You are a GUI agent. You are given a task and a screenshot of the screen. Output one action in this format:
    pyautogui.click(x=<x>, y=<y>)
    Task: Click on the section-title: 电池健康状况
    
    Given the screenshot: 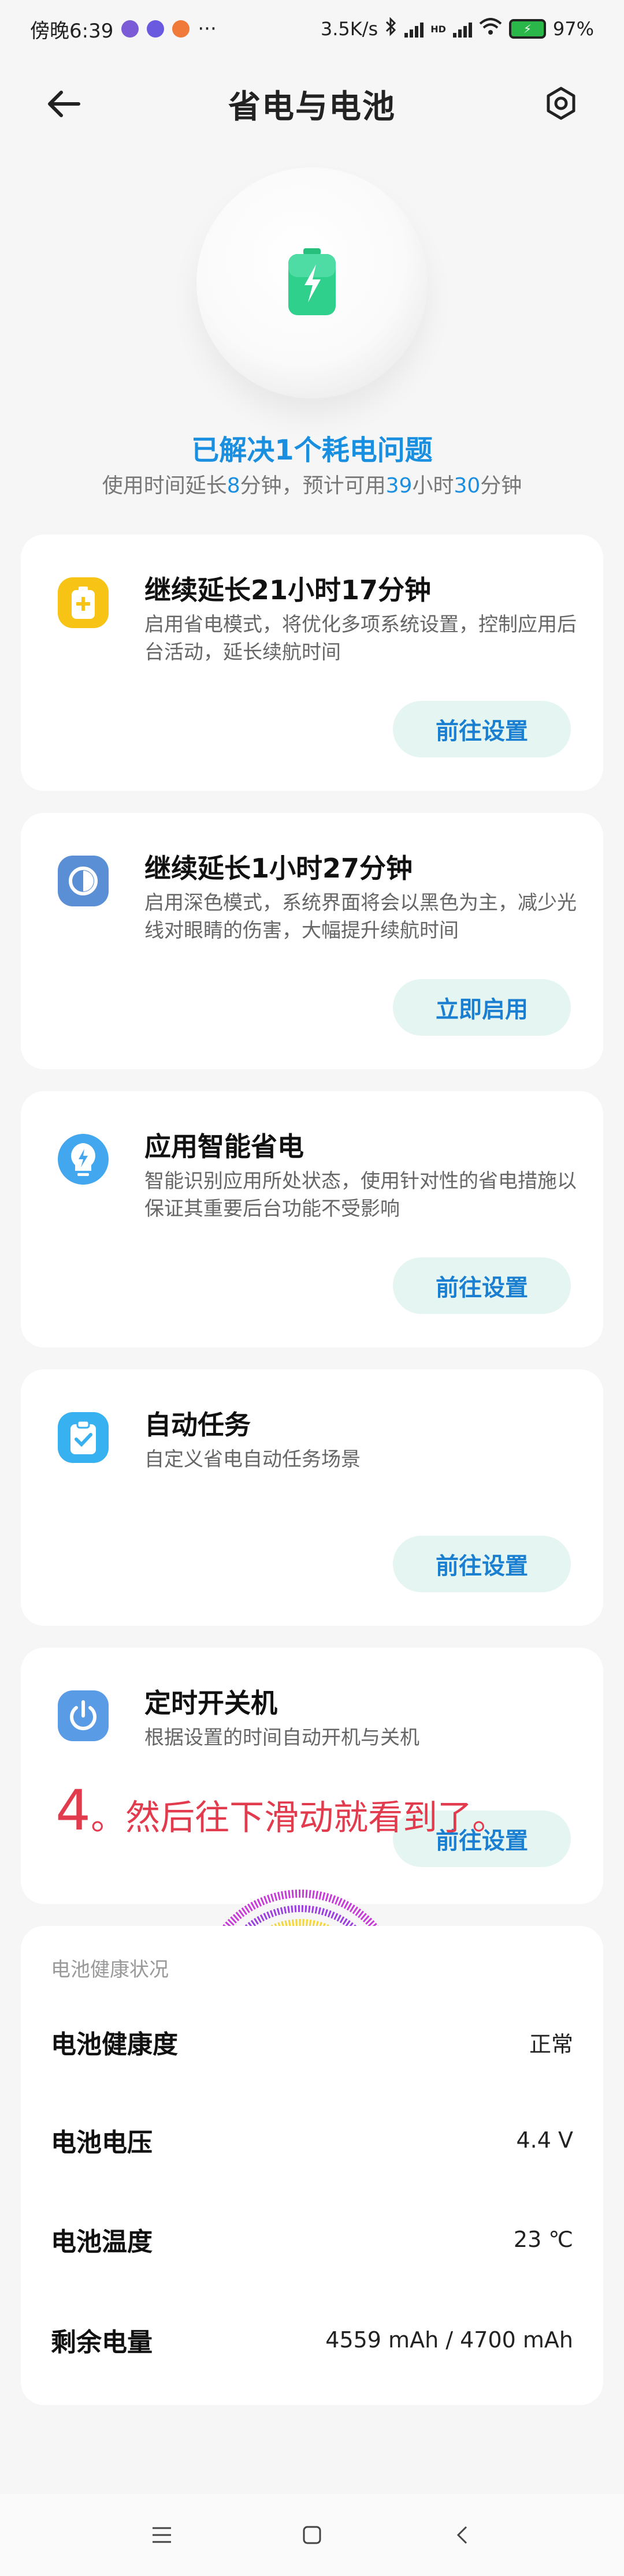 What is the action you would take?
    pyautogui.click(x=110, y=1969)
    